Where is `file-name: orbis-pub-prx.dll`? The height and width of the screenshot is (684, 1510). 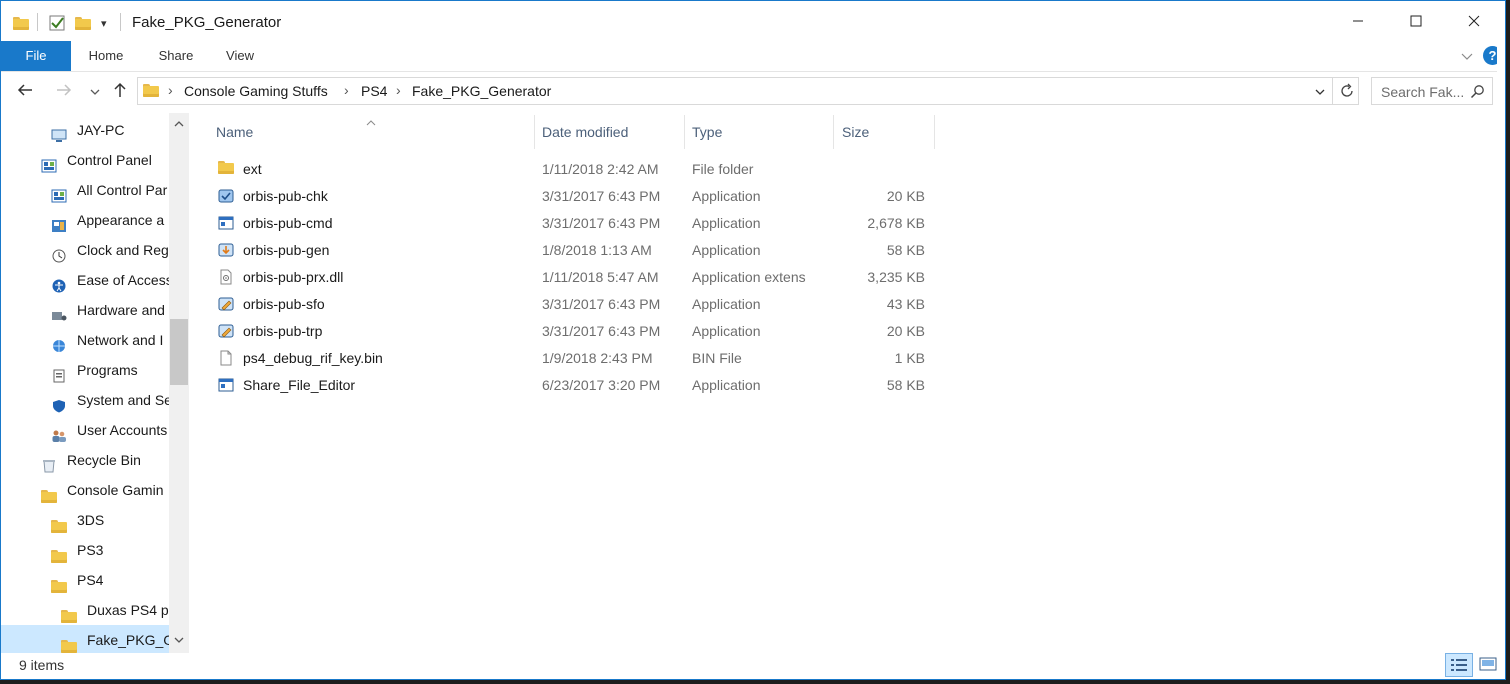
file-name: orbis-pub-prx.dll is located at coordinates (293, 277).